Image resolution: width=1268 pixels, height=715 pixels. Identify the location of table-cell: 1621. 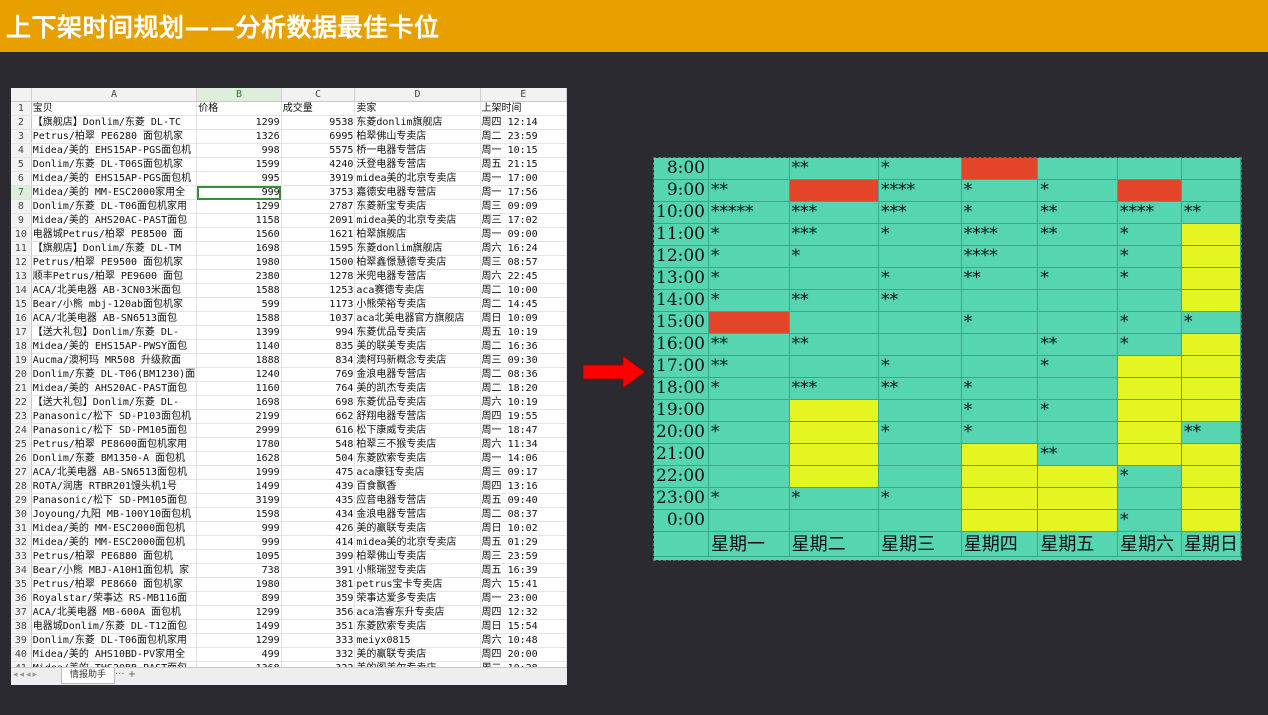
(318, 234).